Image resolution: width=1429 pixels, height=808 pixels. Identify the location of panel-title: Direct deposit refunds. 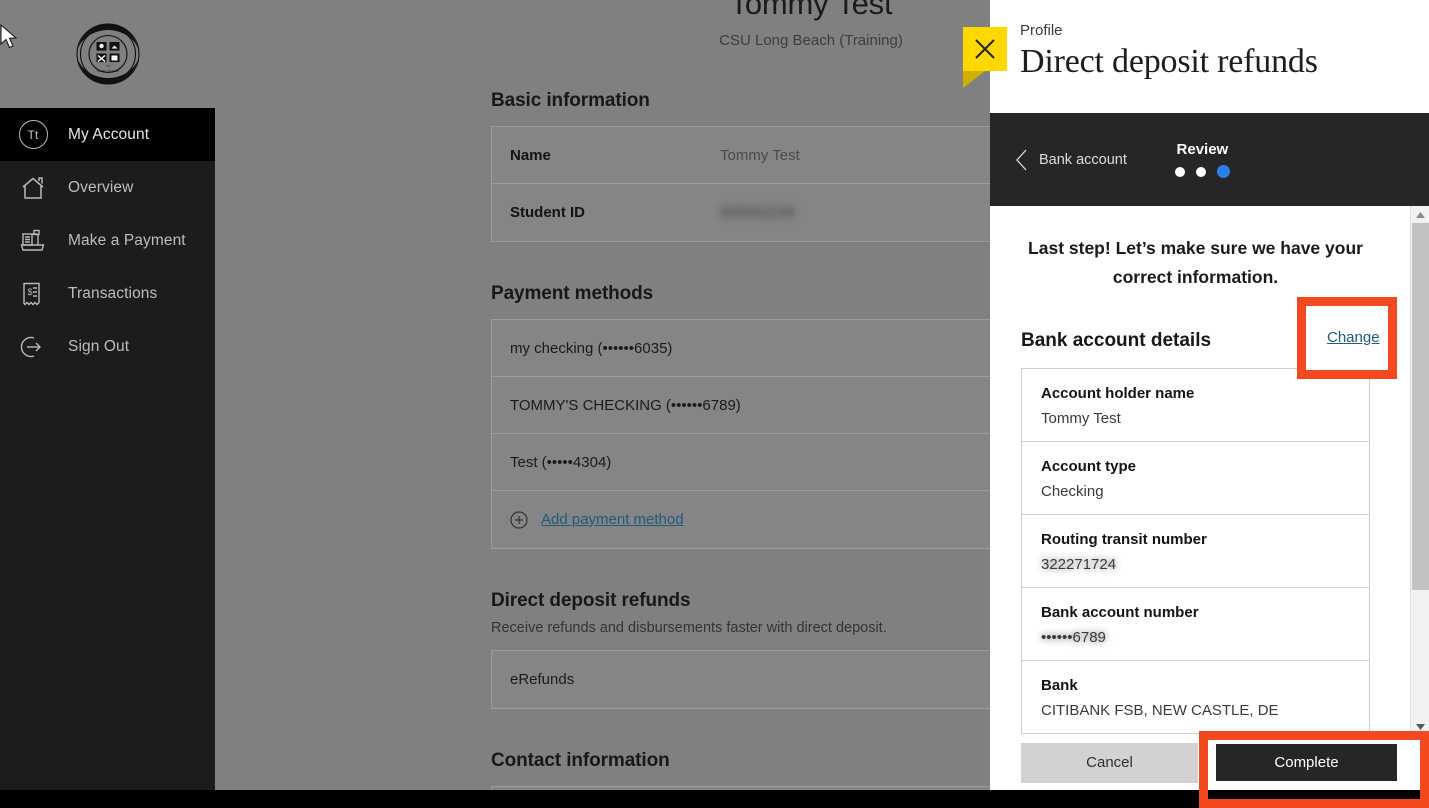
(1169, 61).